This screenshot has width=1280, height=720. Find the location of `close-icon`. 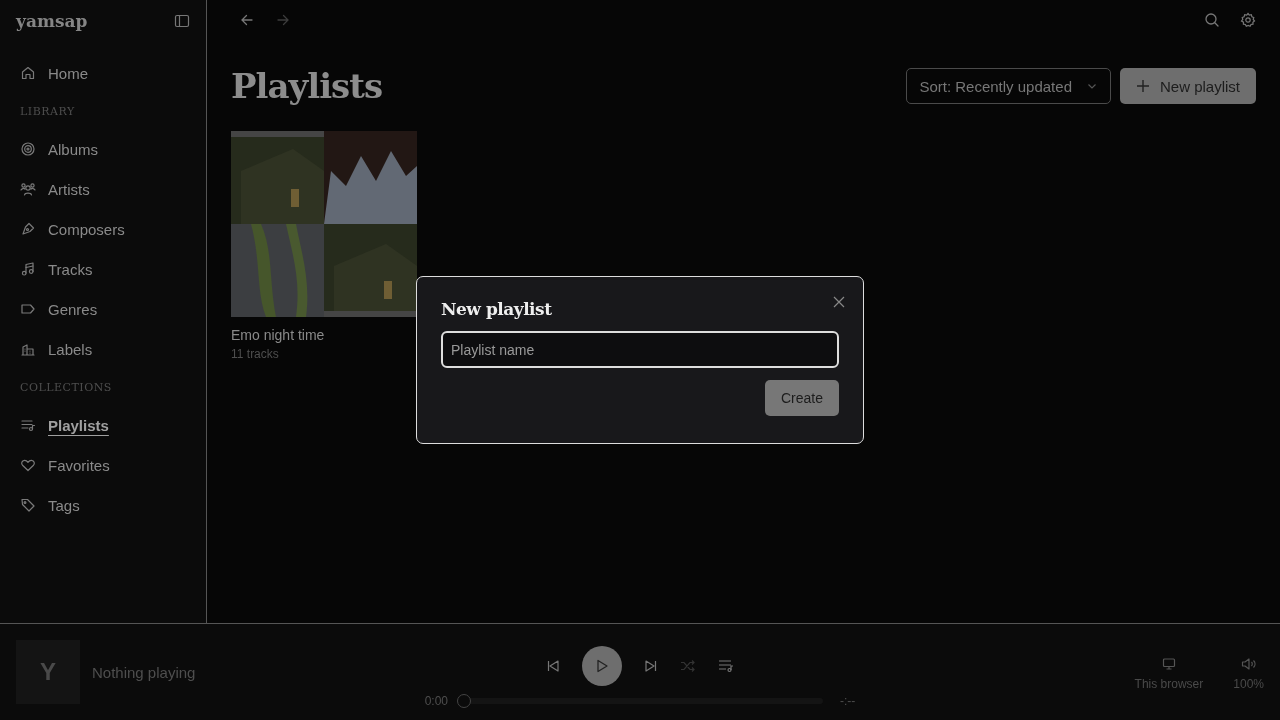

close-icon is located at coordinates (839, 302).